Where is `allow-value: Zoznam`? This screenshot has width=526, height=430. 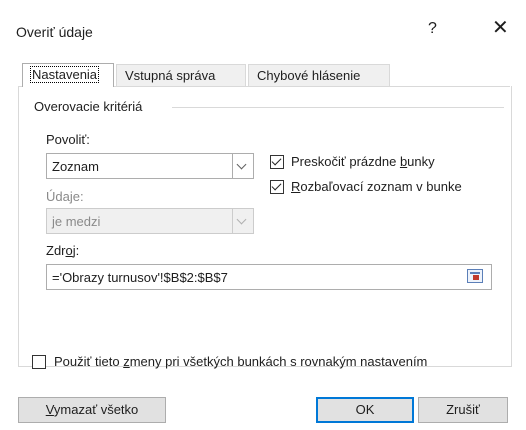 allow-value: Zoznam is located at coordinates (75, 166).